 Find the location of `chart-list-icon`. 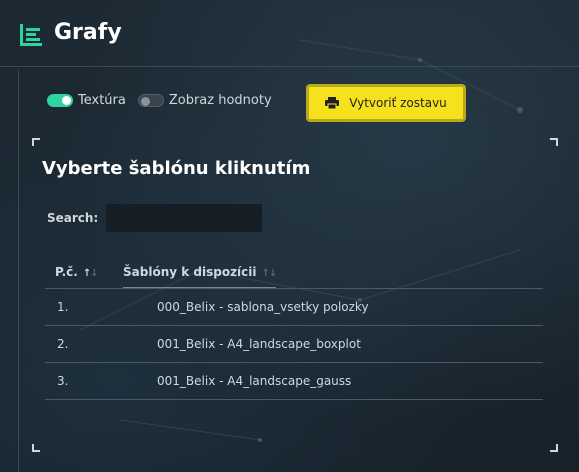

chart-list-icon is located at coordinates (31, 35).